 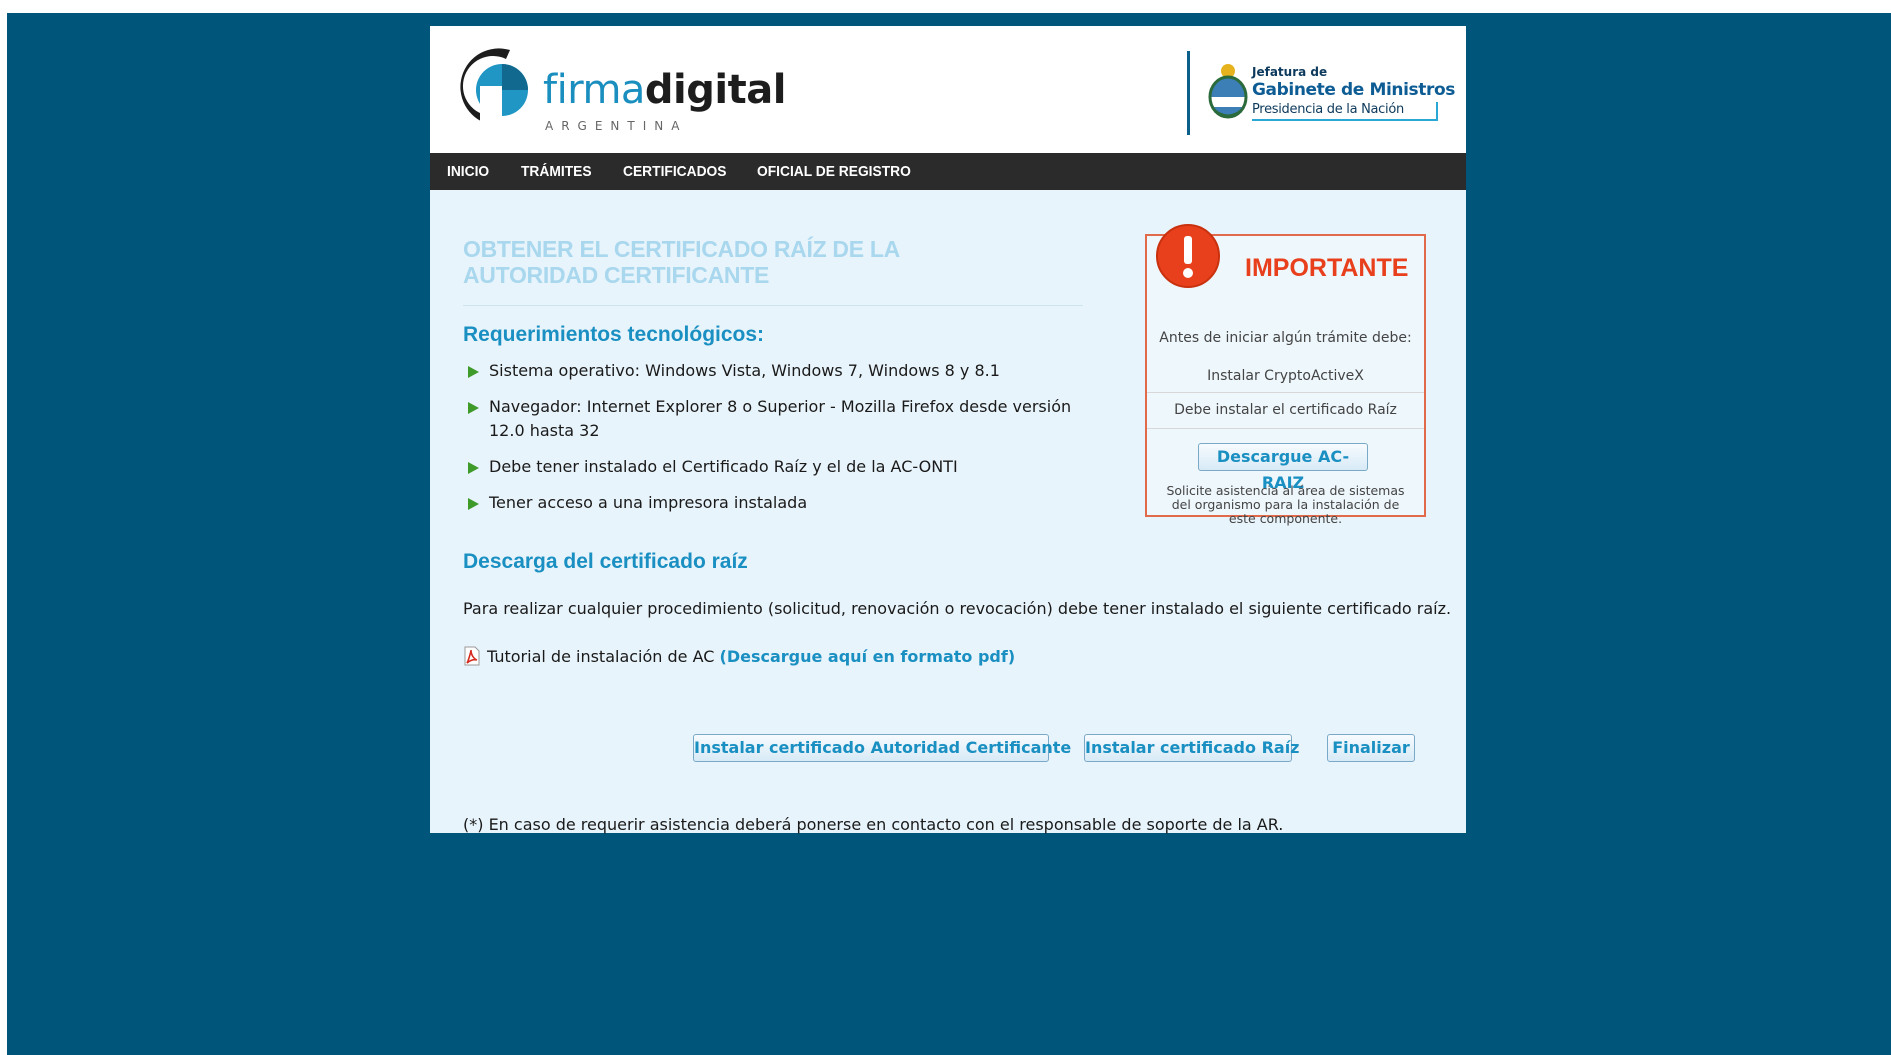 I want to click on important-item-cryptoactivex: Instalar CryptoActiveX, so click(x=1285, y=376).